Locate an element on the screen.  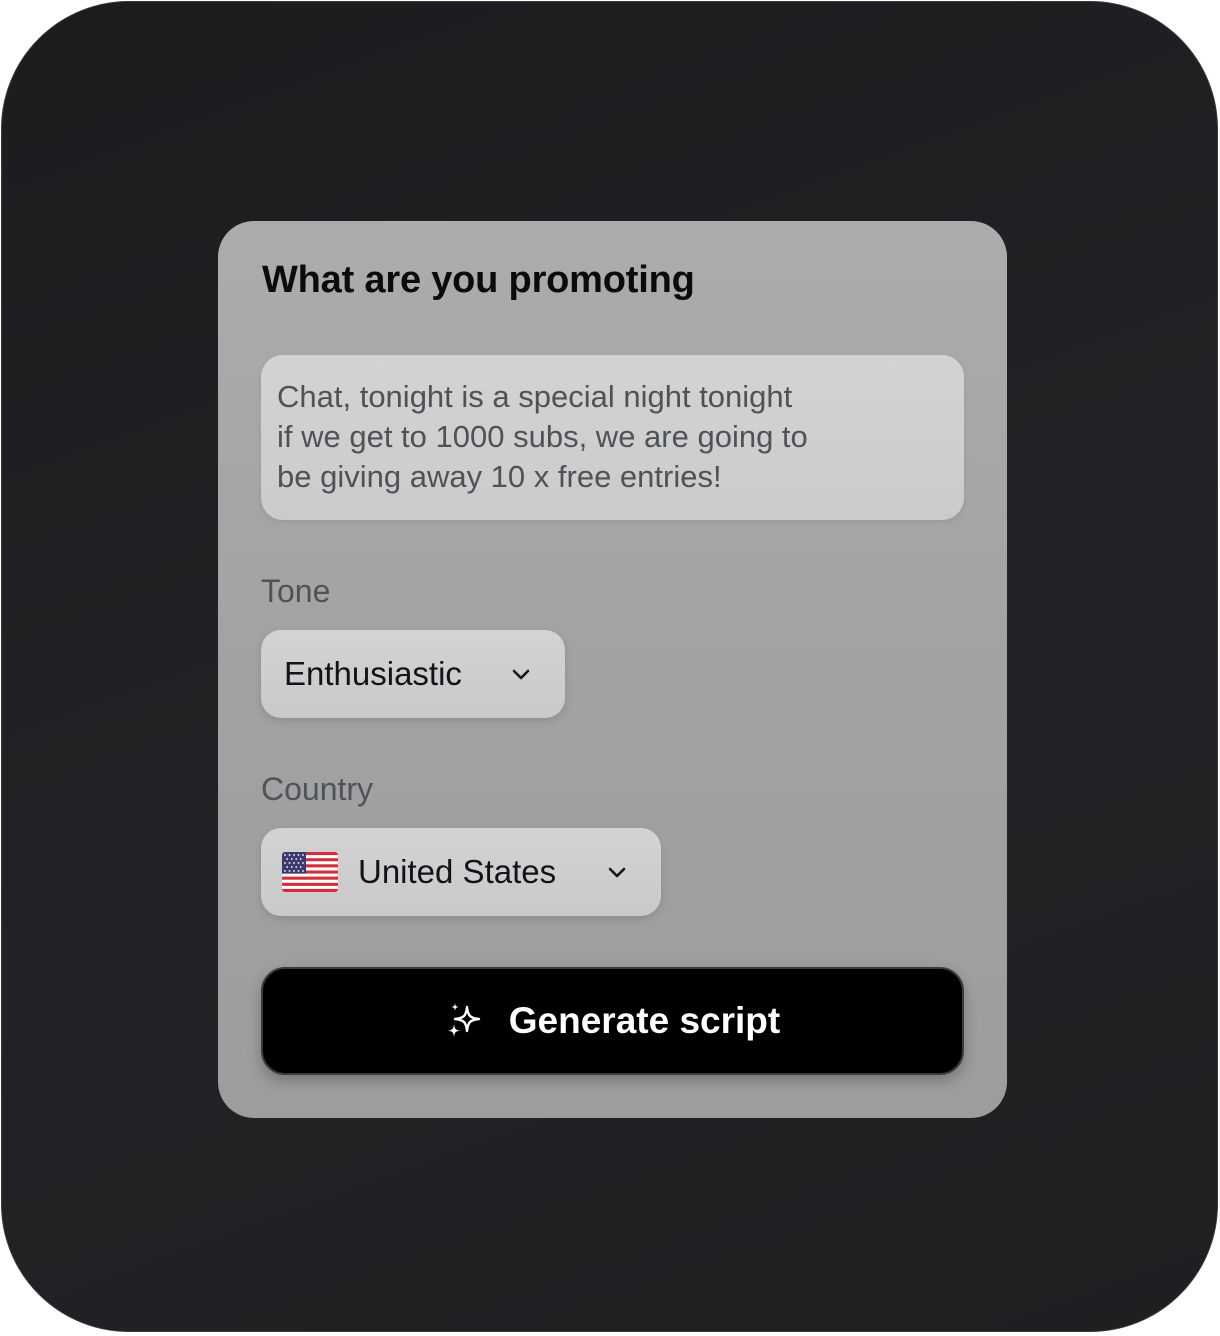
country-select: United States is located at coordinates (461, 872).